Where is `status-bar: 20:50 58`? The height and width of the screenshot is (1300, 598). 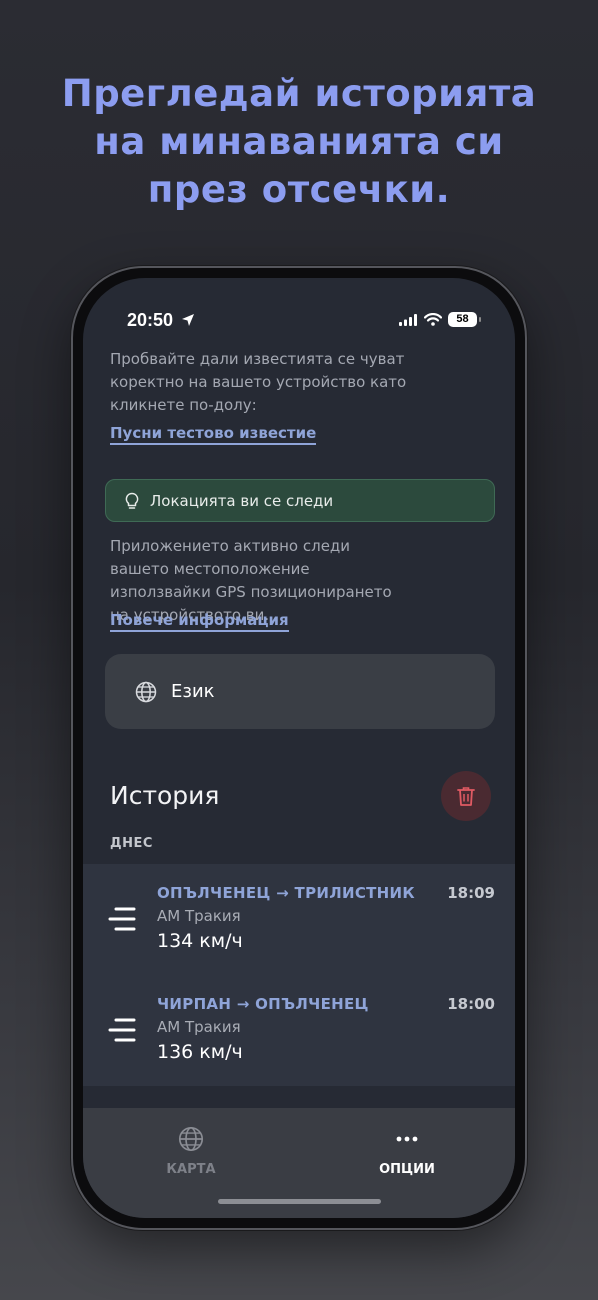
status-bar: 20:50 58 is located at coordinates (299, 322).